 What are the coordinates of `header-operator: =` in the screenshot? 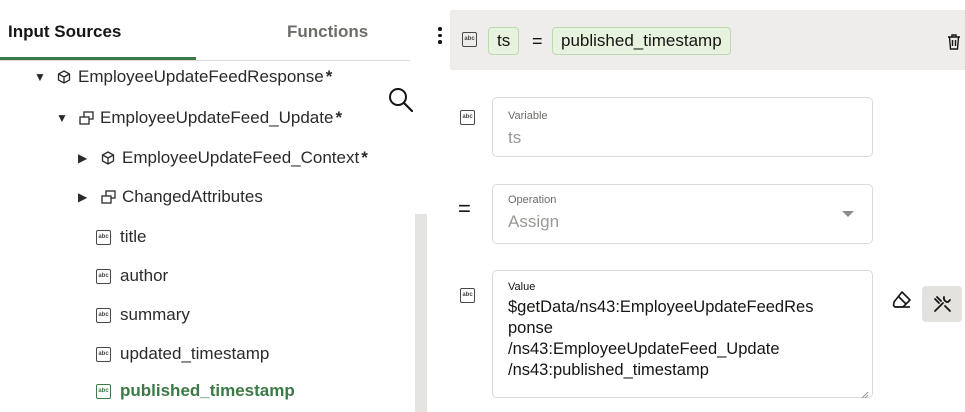 It's located at (537, 41).